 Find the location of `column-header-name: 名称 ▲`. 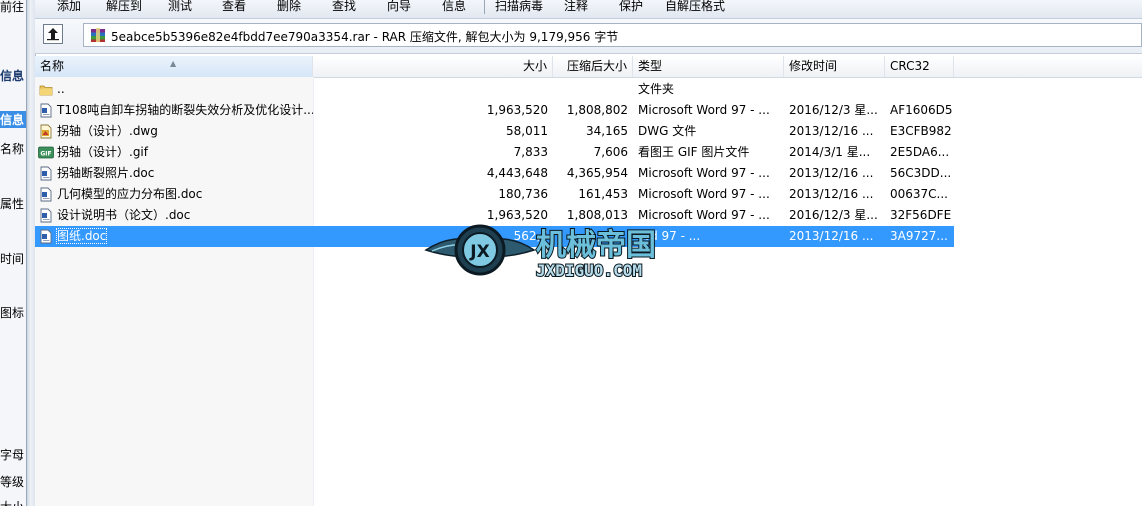

column-header-name: 名称 ▲ is located at coordinates (174, 66).